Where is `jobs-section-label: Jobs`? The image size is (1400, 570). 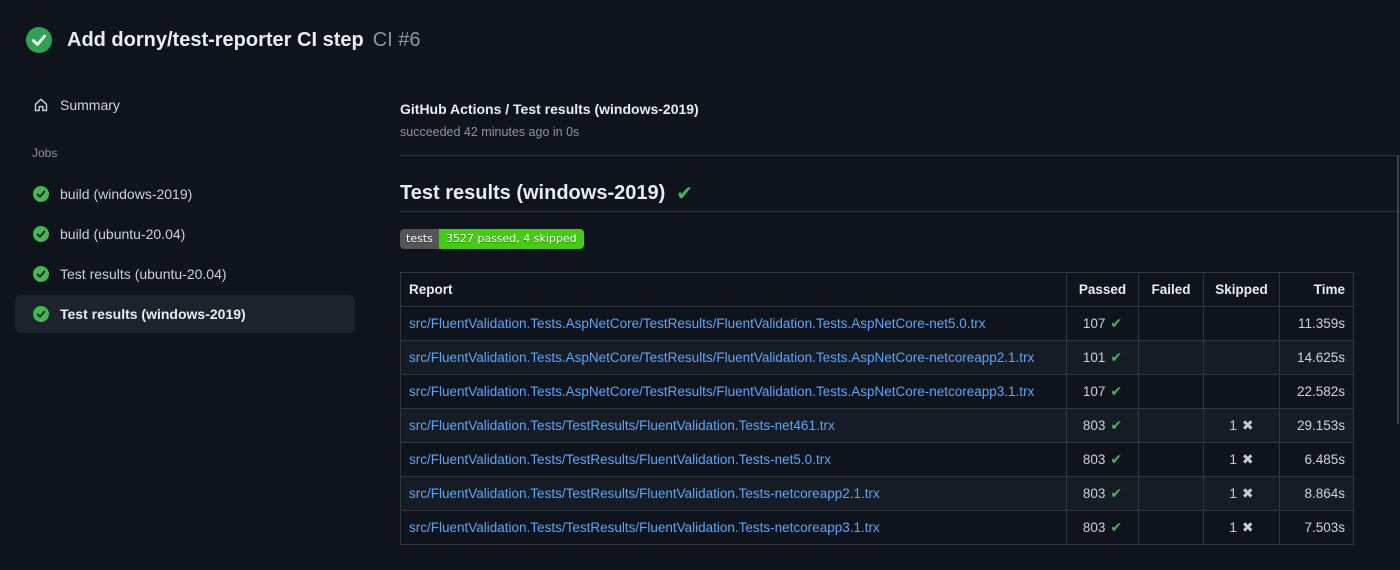 jobs-section-label: Jobs is located at coordinates (45, 153).